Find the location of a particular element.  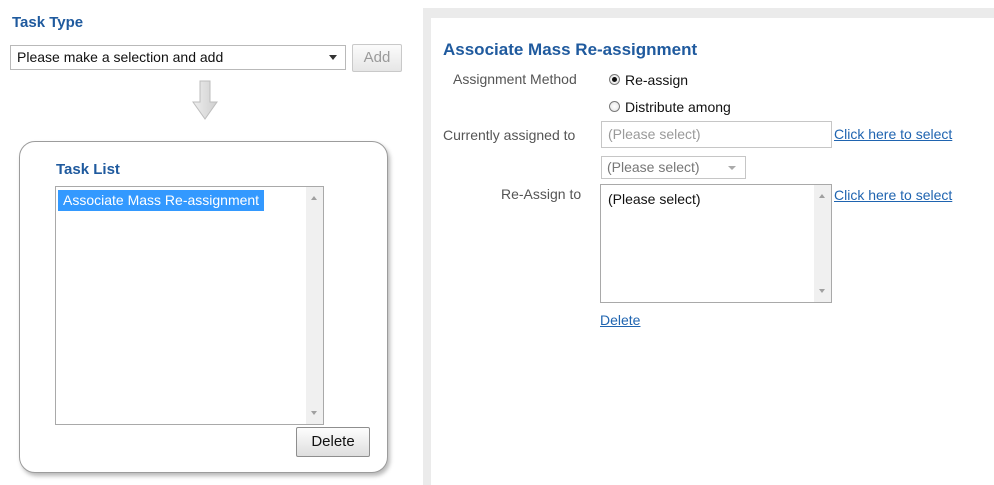

reassign-radio-label: Re-assign is located at coordinates (656, 80).